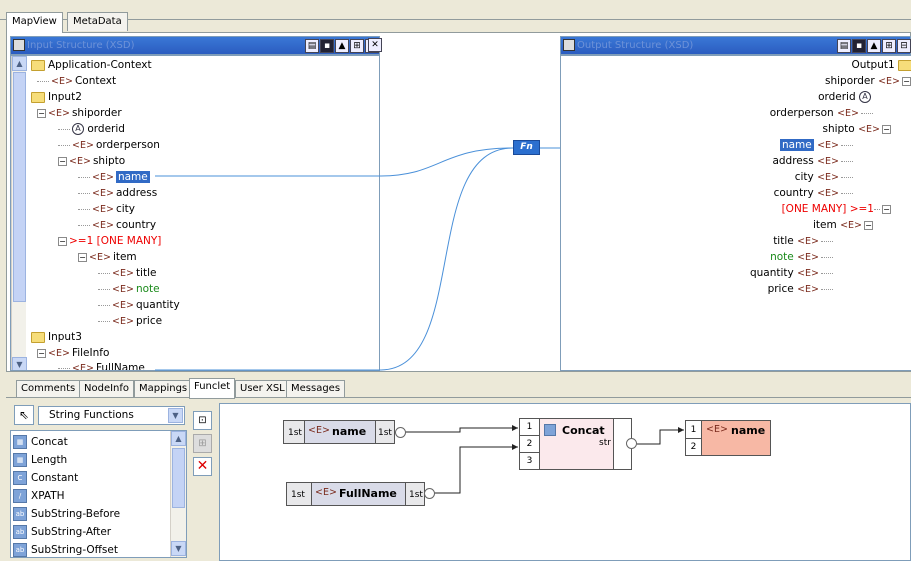 Image resolution: width=911 pixels, height=561 pixels. I want to click on target-port-1: 1, so click(694, 430).